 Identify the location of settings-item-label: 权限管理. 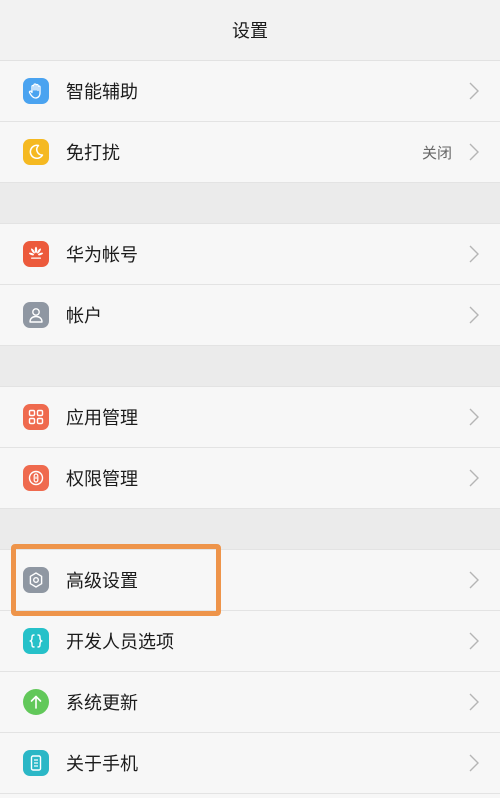
(102, 479).